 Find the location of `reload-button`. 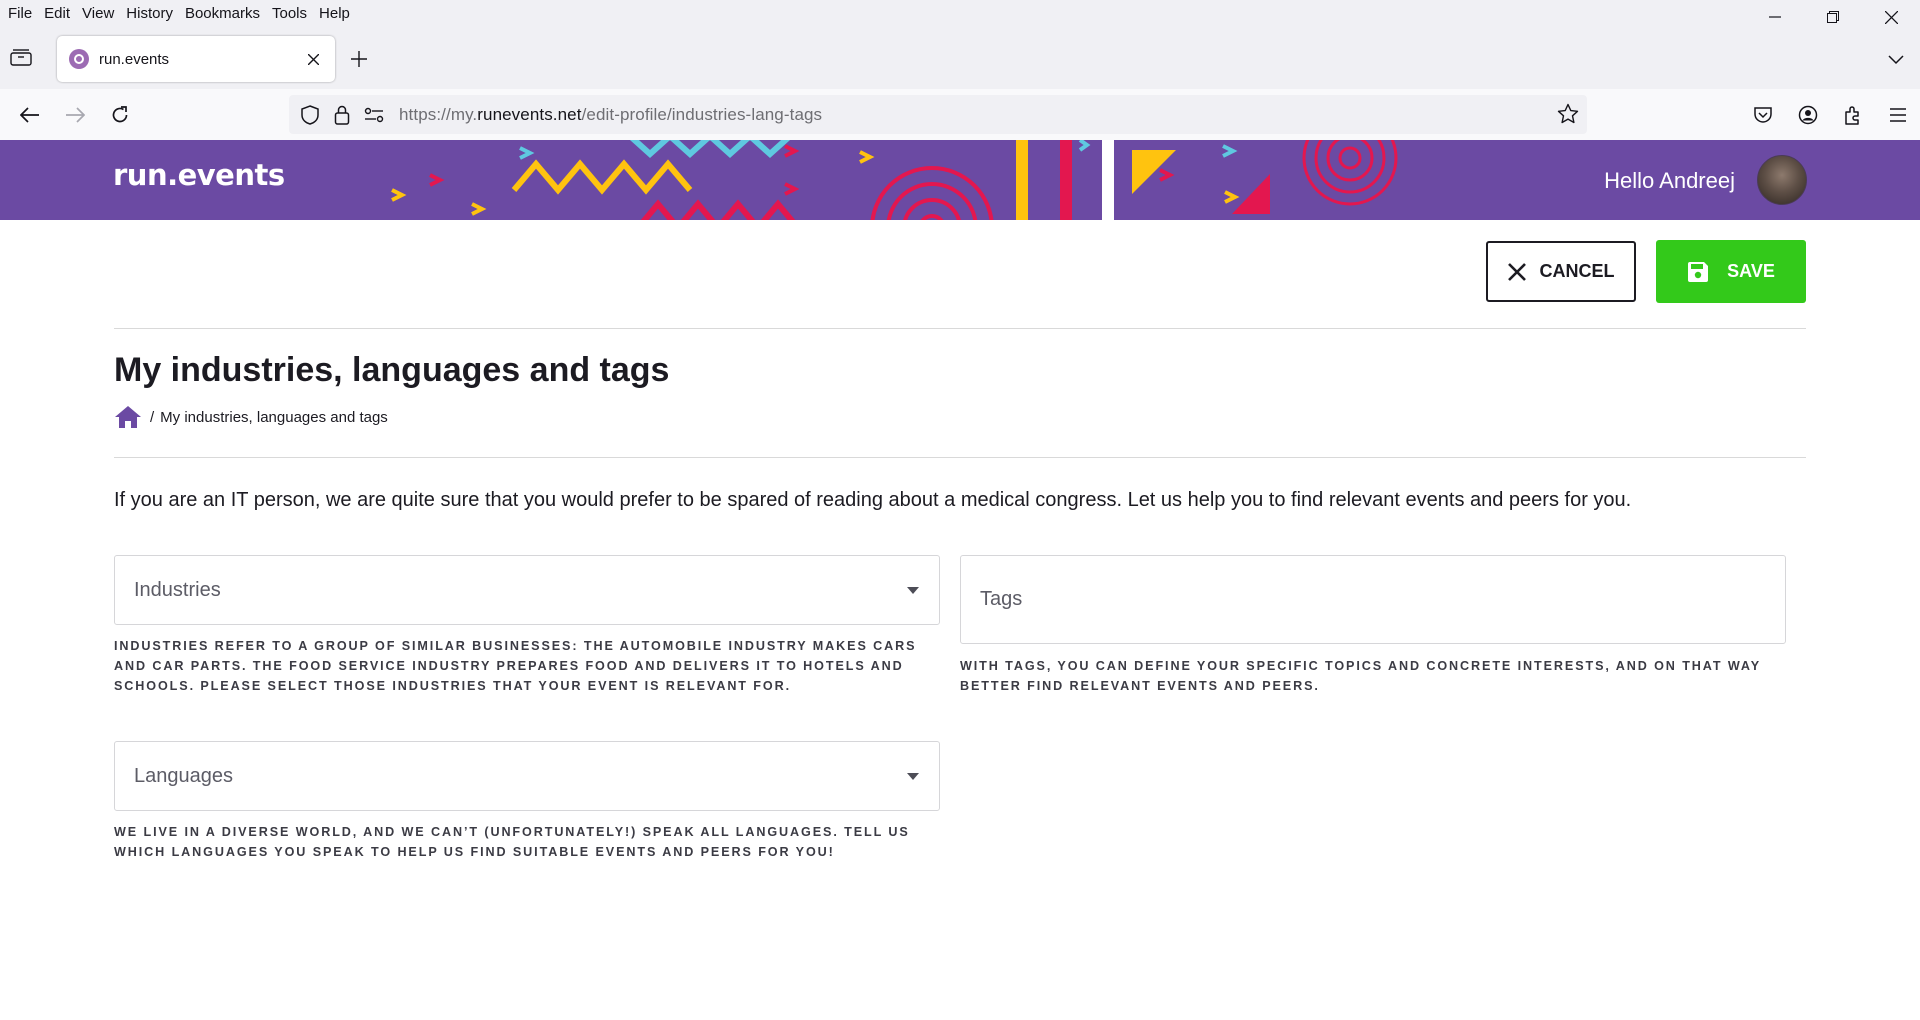

reload-button is located at coordinates (120, 115).